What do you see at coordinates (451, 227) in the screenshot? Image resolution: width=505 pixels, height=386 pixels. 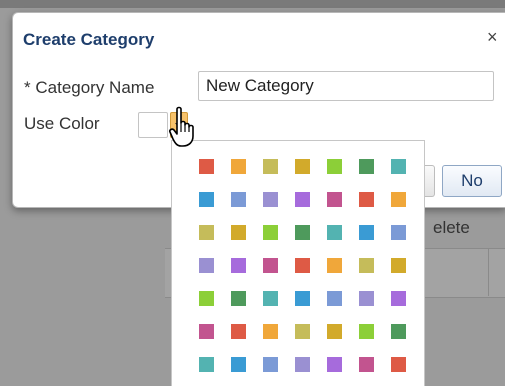 I see `background-delete-text: elete` at bounding box center [451, 227].